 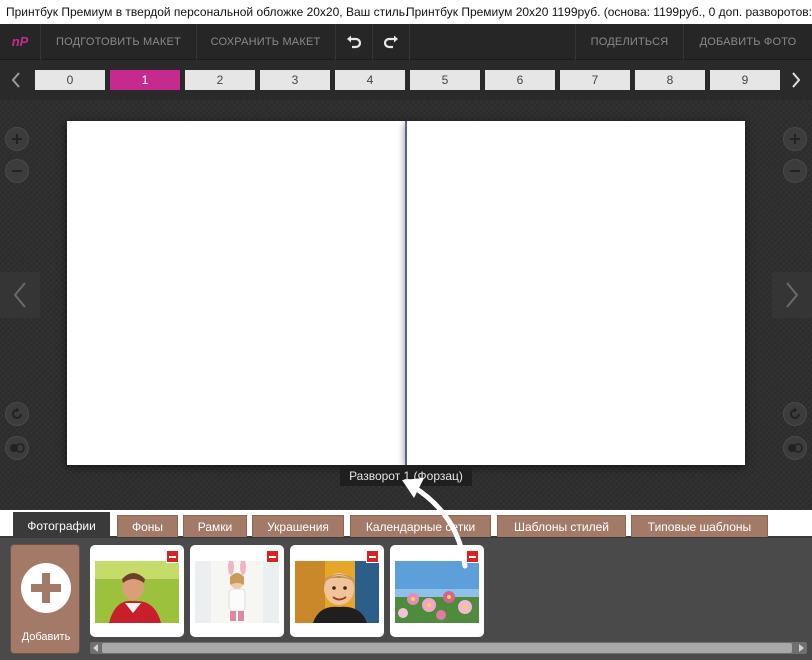 What do you see at coordinates (298, 526) in the screenshot?
I see `tab-decorations: Украшения` at bounding box center [298, 526].